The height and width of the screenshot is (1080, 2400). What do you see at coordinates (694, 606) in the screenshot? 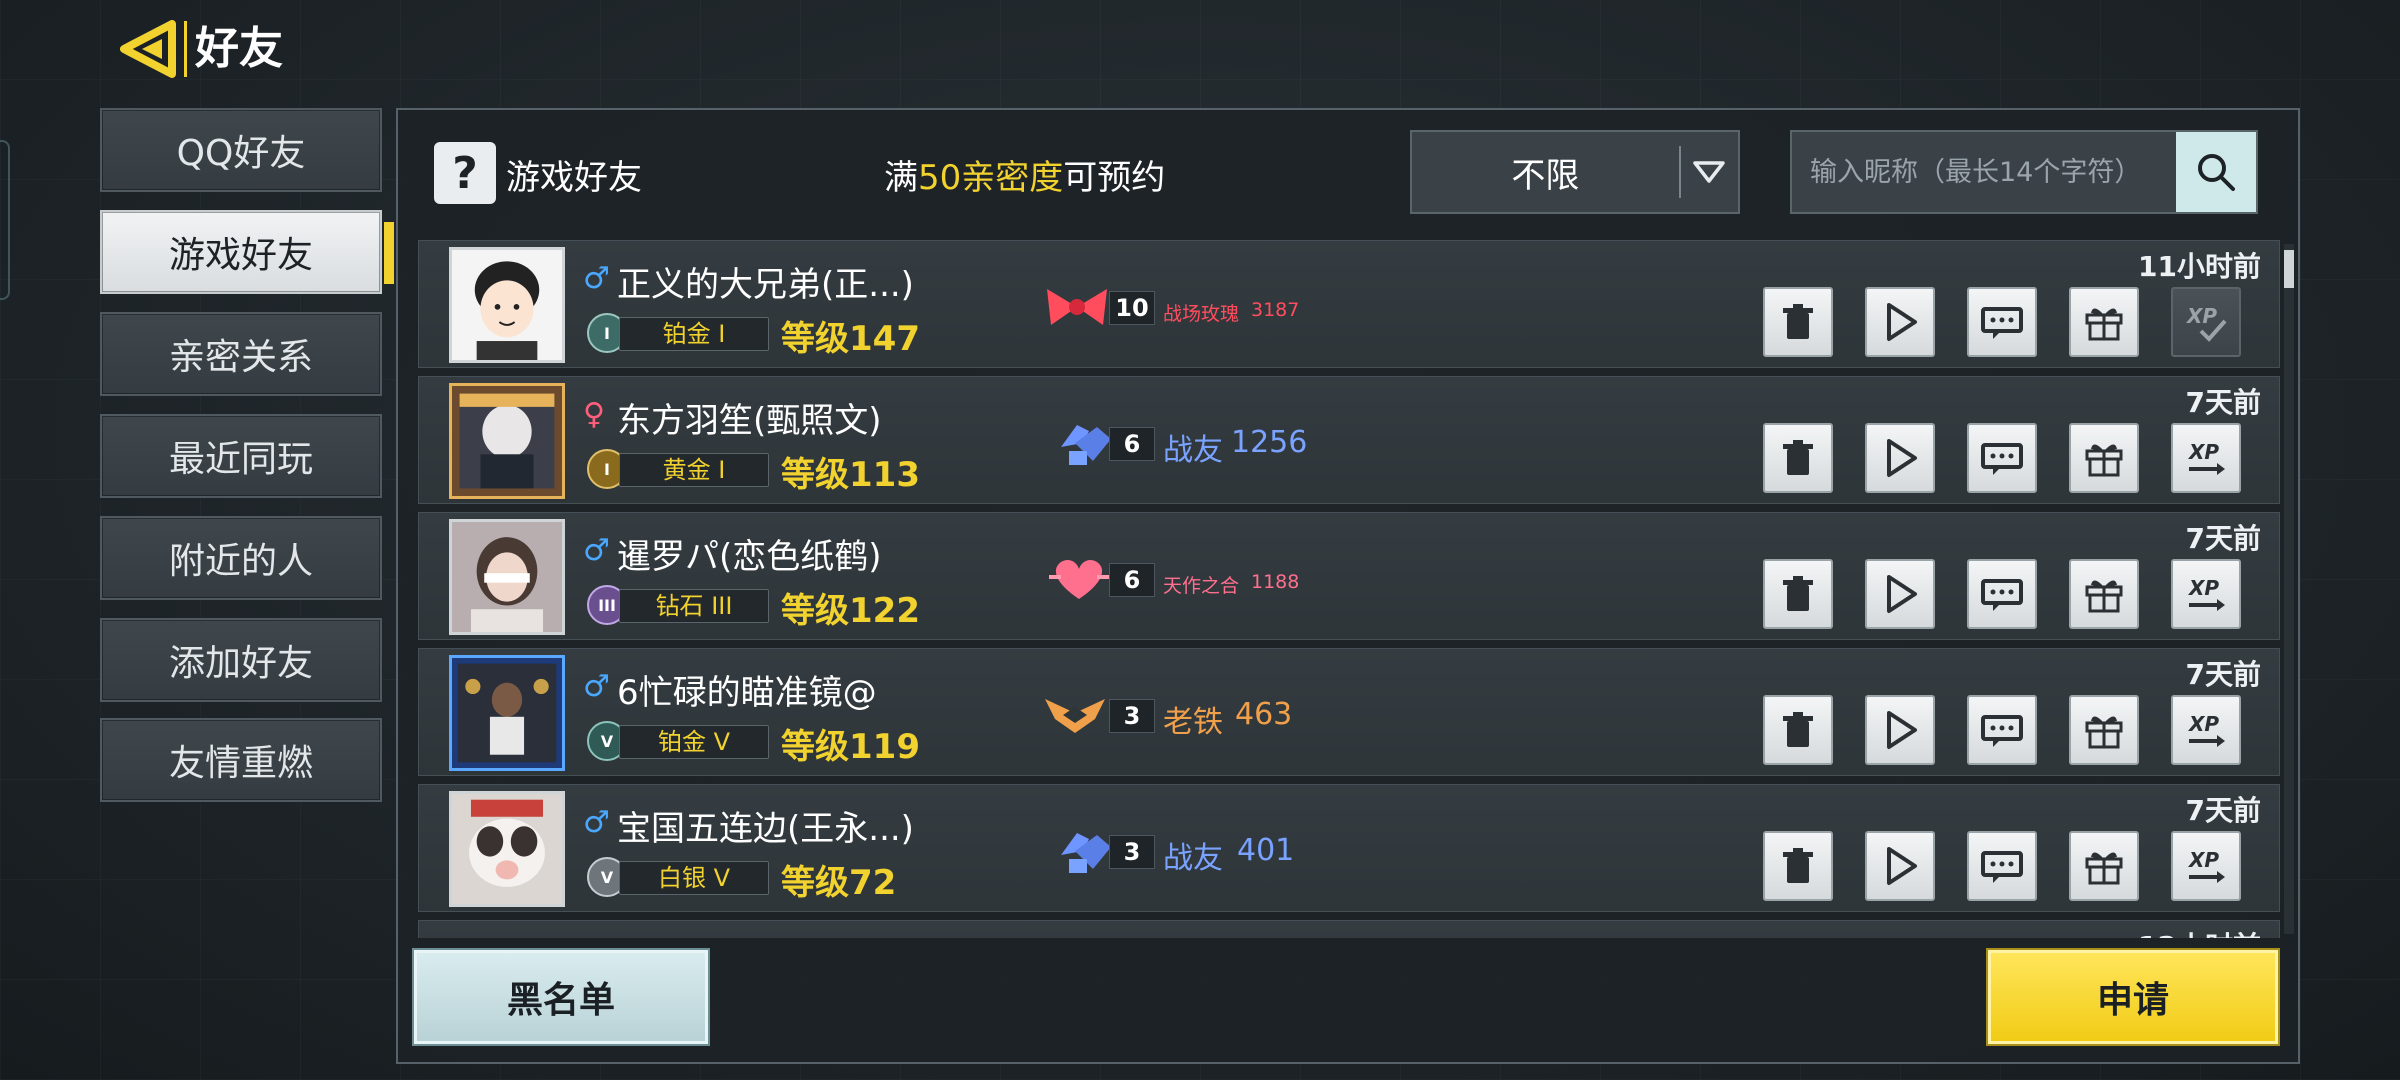
I see `rank-badge: 钻石 III` at bounding box center [694, 606].